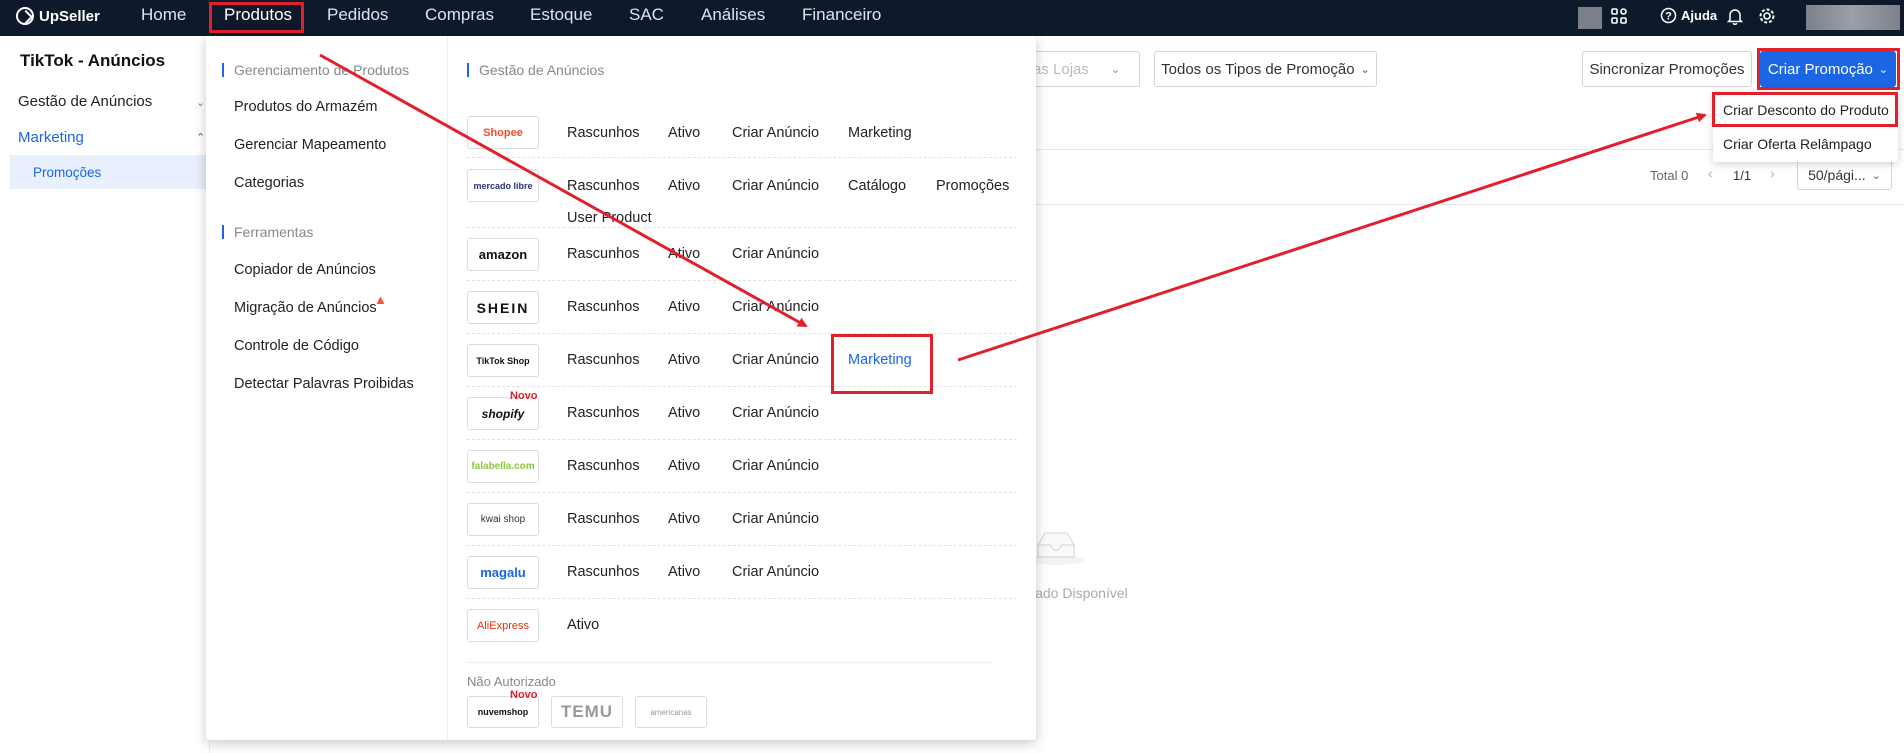 The width and height of the screenshot is (1904, 753). Describe the element at coordinates (1710, 173) in the screenshot. I see `prev-page-icon: ‹` at that location.